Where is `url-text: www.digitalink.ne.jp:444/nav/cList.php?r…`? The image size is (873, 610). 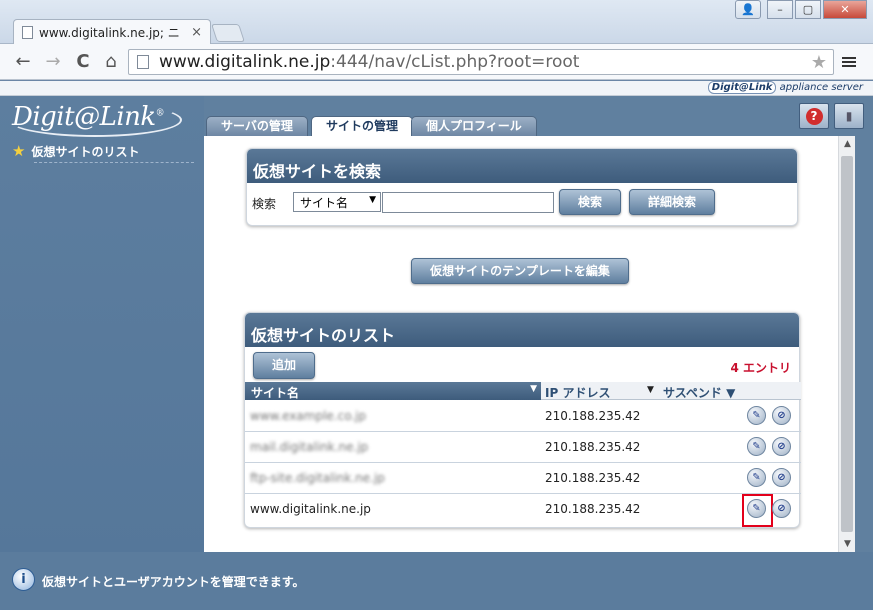 url-text: www.digitalink.ne.jp:444/nav/cList.php?r… is located at coordinates (369, 62).